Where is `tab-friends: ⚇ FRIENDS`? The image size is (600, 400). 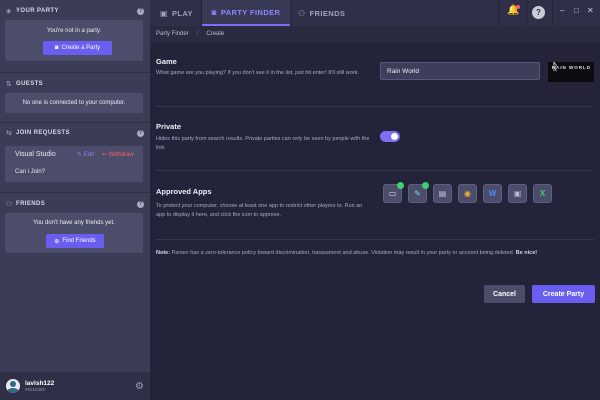 tab-friends: ⚇ FRIENDS is located at coordinates (321, 13).